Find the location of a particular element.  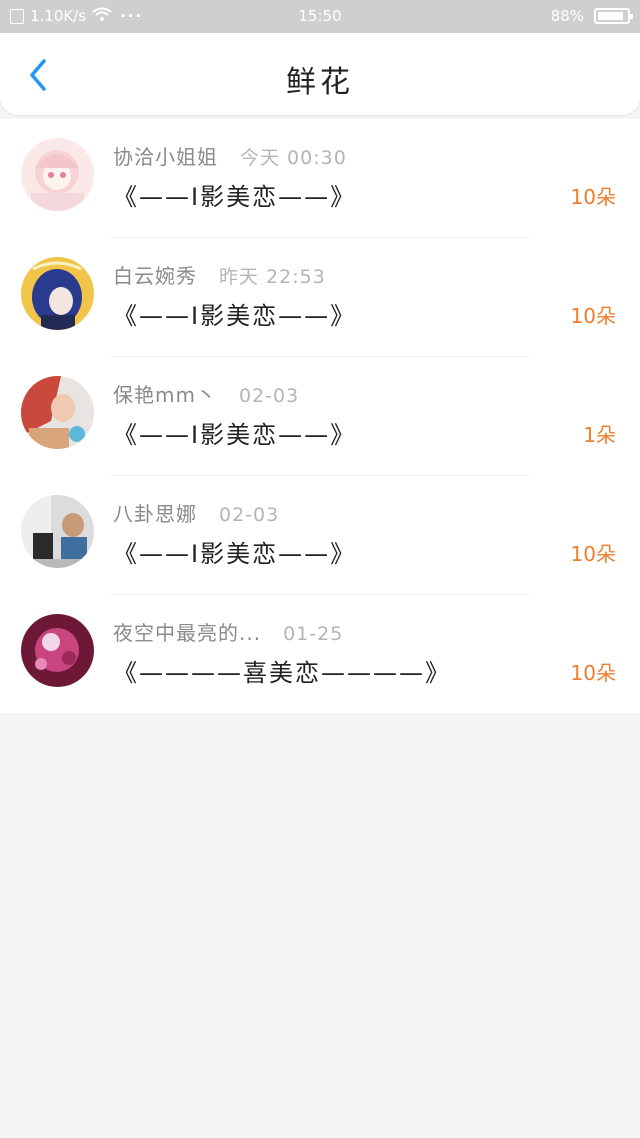

list-item: 白云婉秀 昨天 22:53 《——I影美恋——》 10朵 is located at coordinates (320, 297).